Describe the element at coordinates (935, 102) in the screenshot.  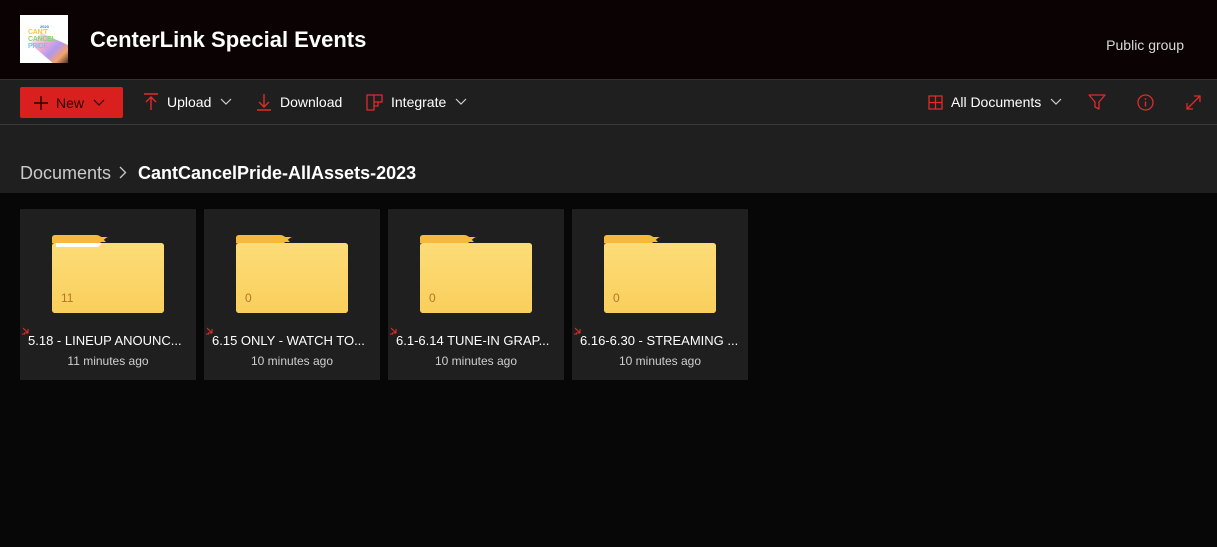
I see `grid-view-icon` at that location.